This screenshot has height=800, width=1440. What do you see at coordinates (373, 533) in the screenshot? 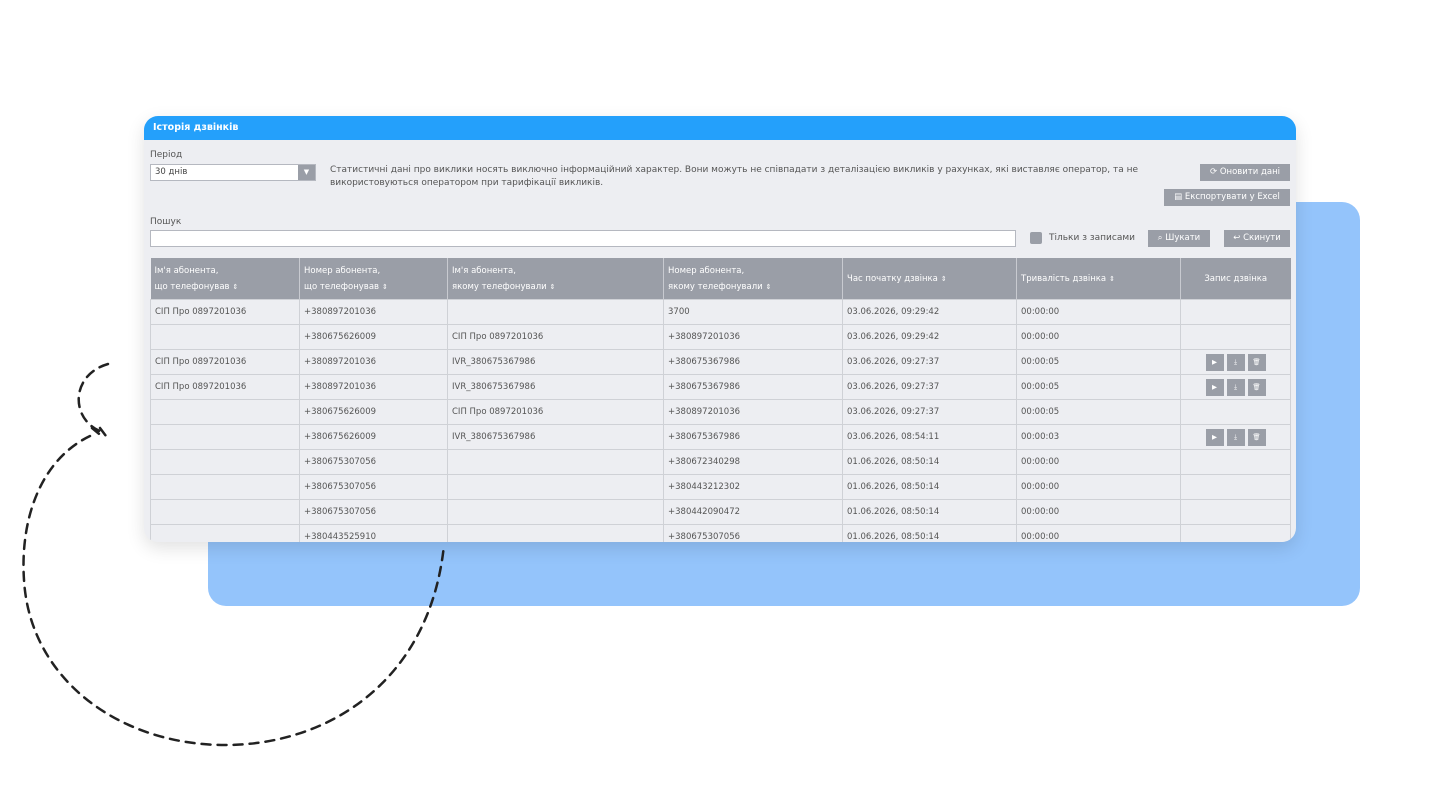
I see `cell-caller-number: +380443525910` at bounding box center [373, 533].